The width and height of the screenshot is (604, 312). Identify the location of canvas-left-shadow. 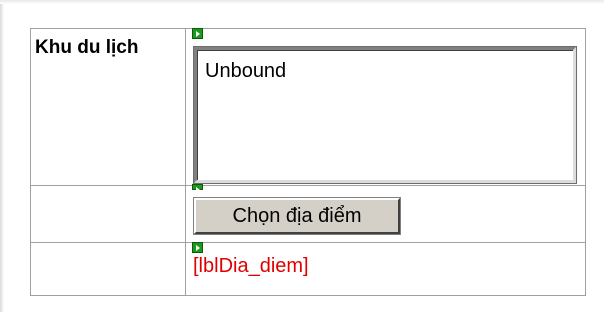
(2, 156).